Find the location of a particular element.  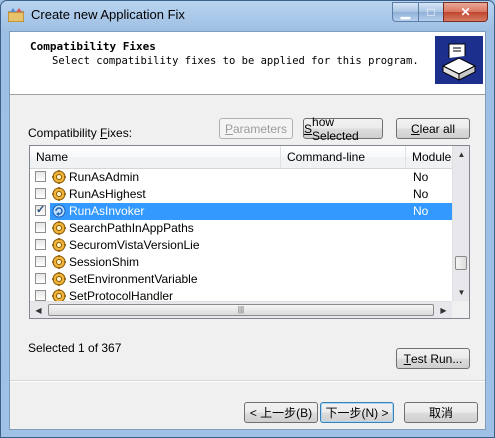

fix-name: SearchPathInAppPaths is located at coordinates (131, 228).